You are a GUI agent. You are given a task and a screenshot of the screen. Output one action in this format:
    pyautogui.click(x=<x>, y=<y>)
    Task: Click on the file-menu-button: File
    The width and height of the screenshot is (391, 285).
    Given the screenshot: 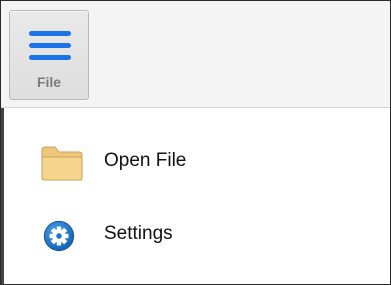 What is the action you would take?
    pyautogui.click(x=49, y=55)
    